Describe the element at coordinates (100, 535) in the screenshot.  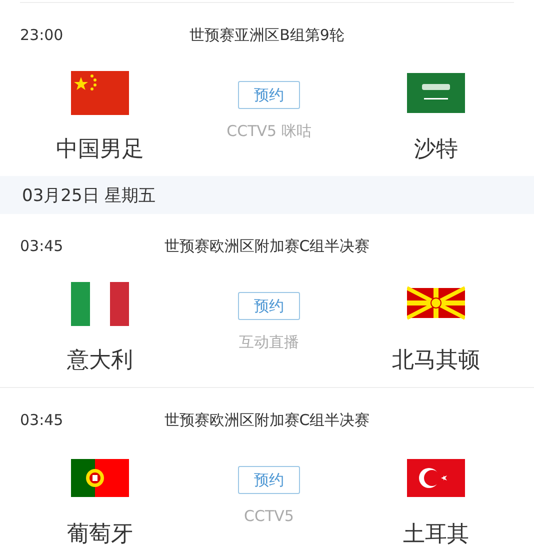
I see `team-name: 葡萄牙` at that location.